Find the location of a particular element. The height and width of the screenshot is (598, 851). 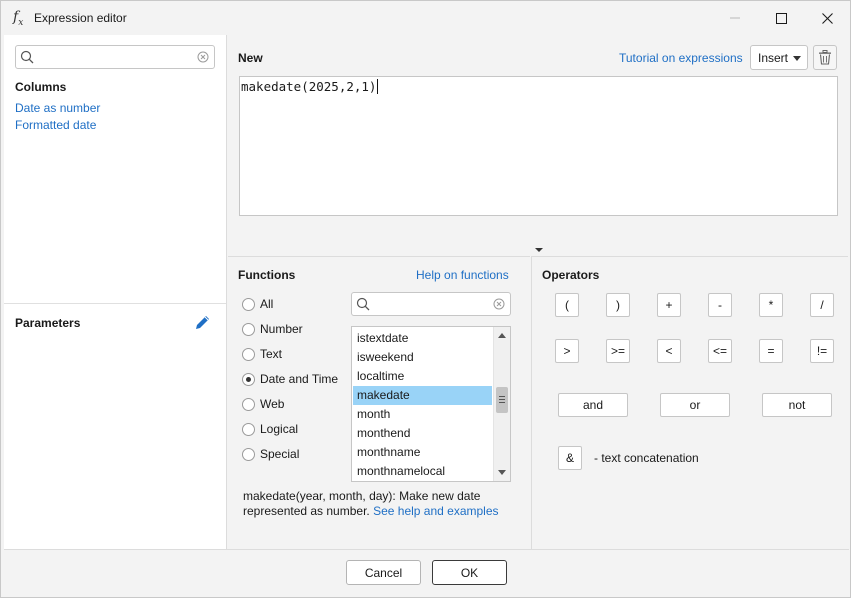

category-radio-special: Special is located at coordinates (270, 454).